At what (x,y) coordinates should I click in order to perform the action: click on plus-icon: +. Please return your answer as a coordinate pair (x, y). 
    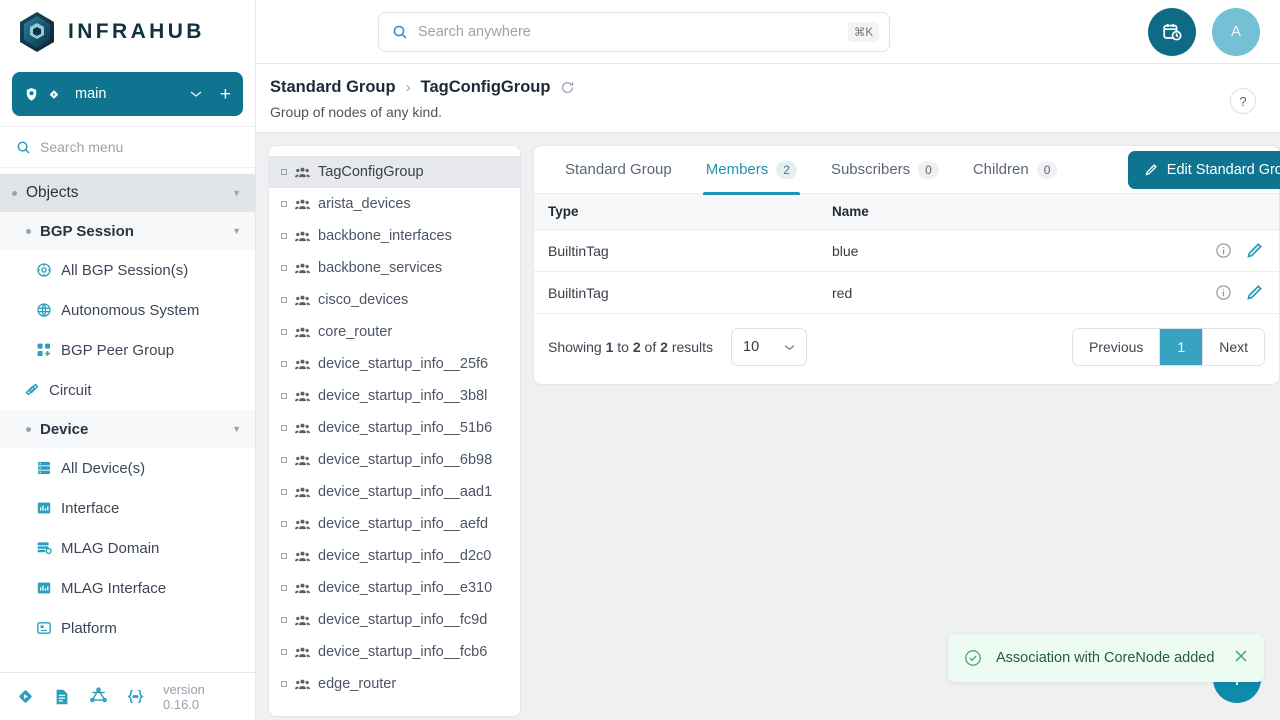
    Looking at the image, I should click on (225, 94).